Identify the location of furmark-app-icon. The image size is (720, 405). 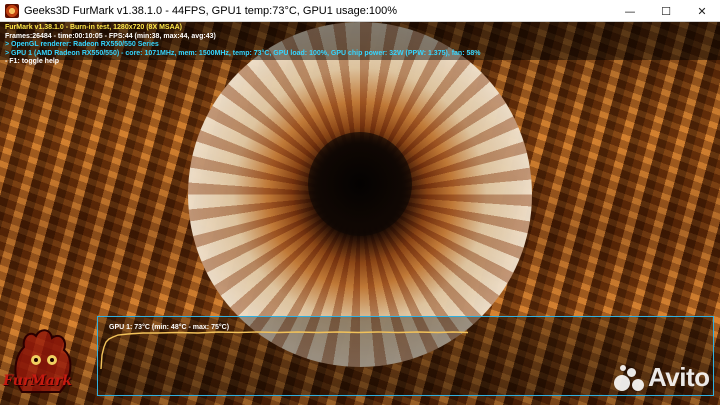
(12, 10).